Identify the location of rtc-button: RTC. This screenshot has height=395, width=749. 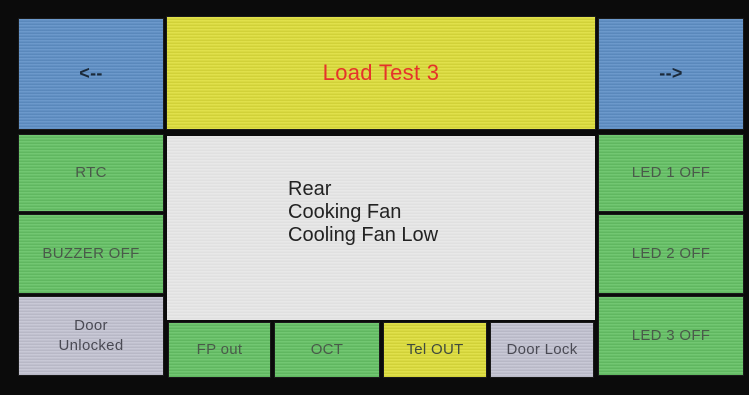
(91, 173).